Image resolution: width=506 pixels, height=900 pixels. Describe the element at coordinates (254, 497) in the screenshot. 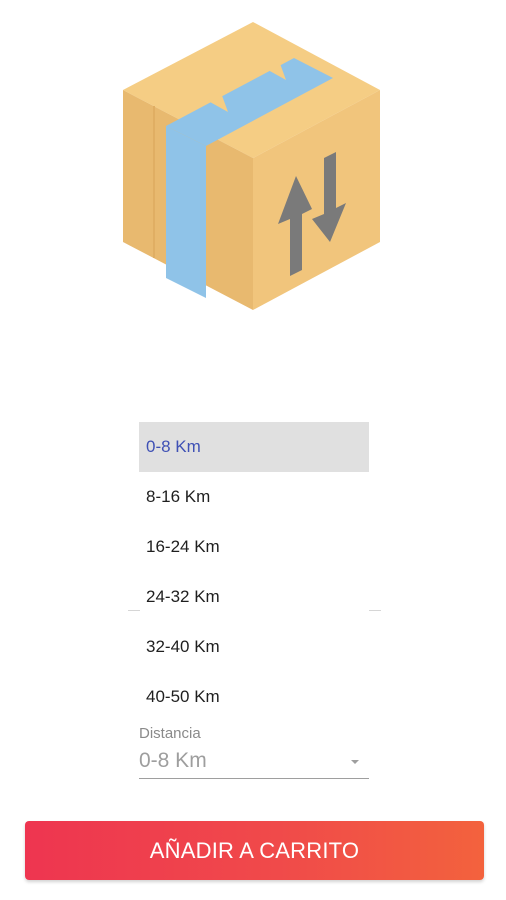

I see `distance-option-8-16: 8-16 Km` at that location.